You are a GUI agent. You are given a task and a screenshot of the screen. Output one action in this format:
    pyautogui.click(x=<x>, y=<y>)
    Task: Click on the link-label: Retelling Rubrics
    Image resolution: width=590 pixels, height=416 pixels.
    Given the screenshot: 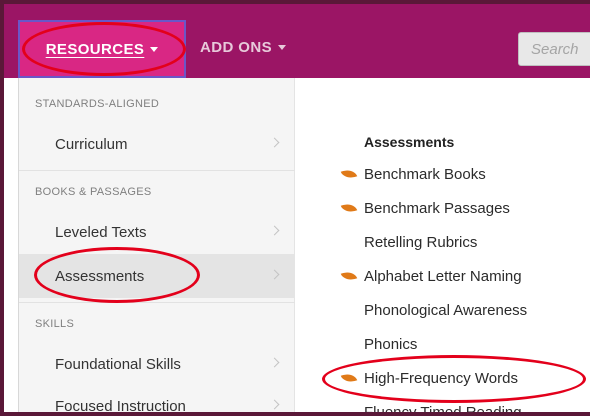 What is the action you would take?
    pyautogui.click(x=421, y=242)
    